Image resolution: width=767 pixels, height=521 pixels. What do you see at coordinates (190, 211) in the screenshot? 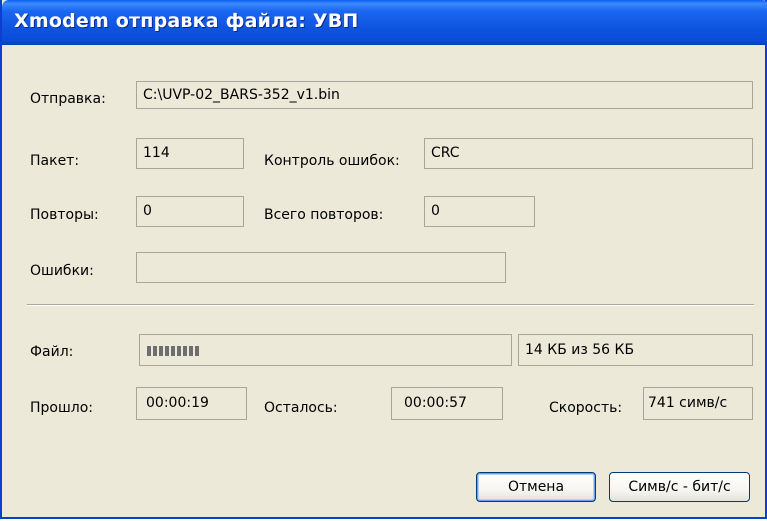
I see `retries-field: 0` at bounding box center [190, 211].